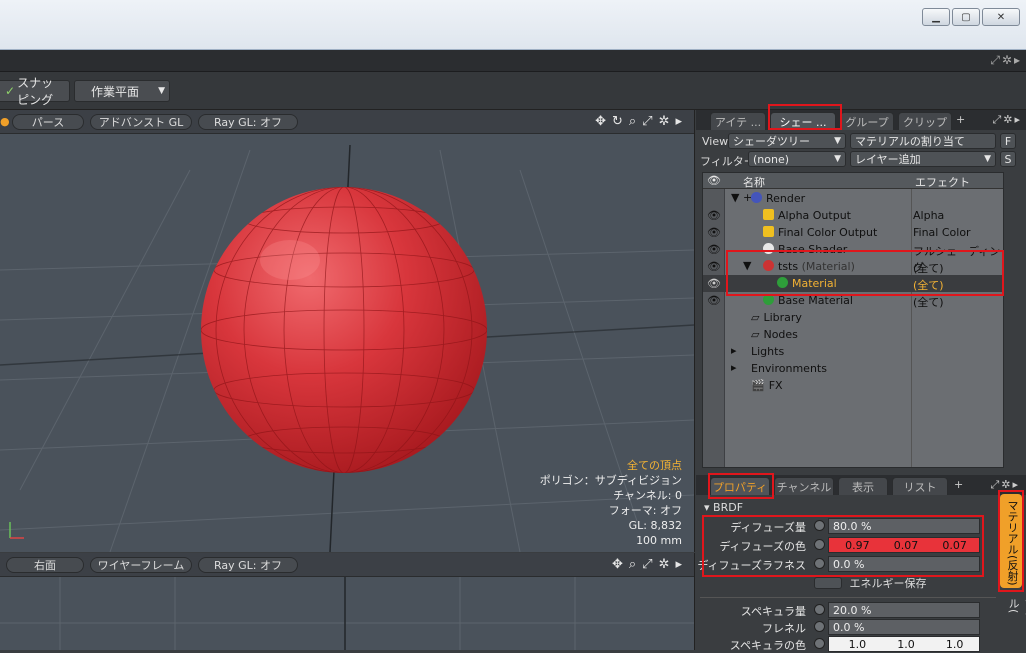 The width and height of the screenshot is (1026, 653). I want to click on minimize-icon: ▁, so click(936, 17).